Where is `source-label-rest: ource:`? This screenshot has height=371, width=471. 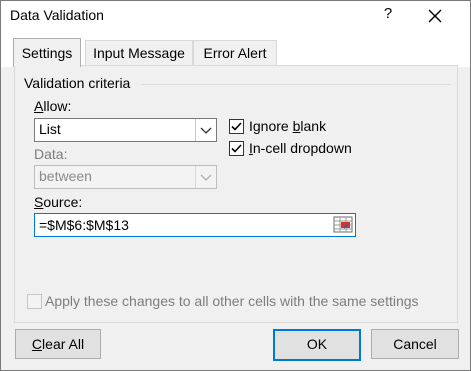 source-label-rest: ource: is located at coordinates (63, 202).